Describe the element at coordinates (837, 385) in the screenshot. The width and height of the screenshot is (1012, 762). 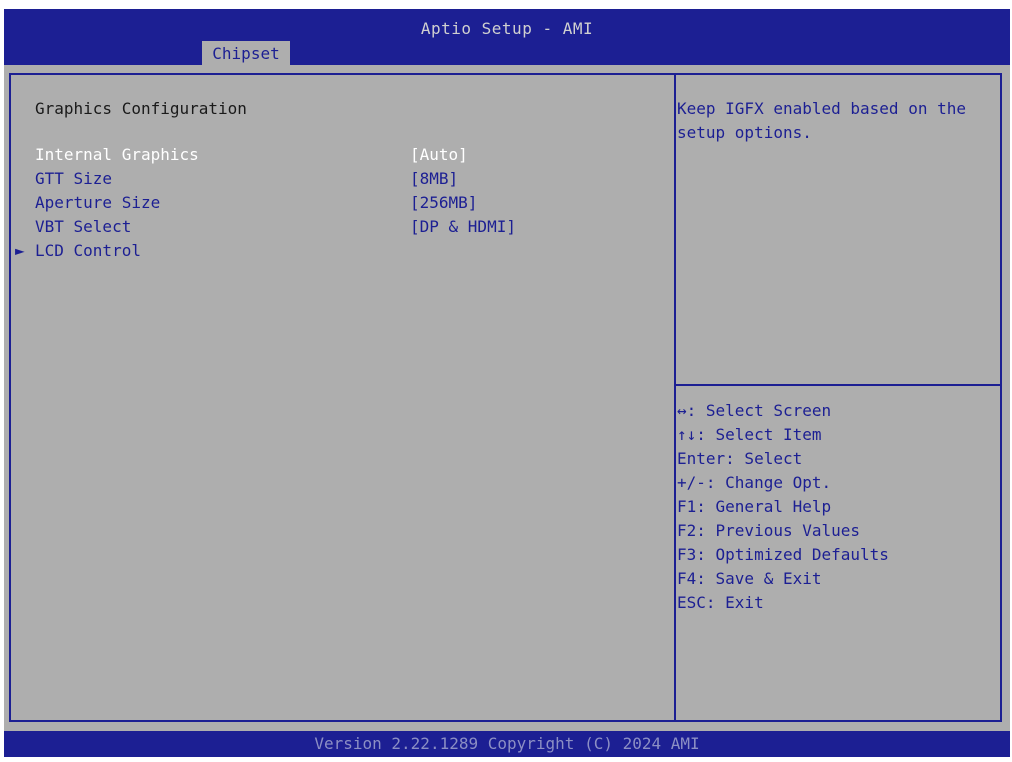
I see `help-divider` at that location.